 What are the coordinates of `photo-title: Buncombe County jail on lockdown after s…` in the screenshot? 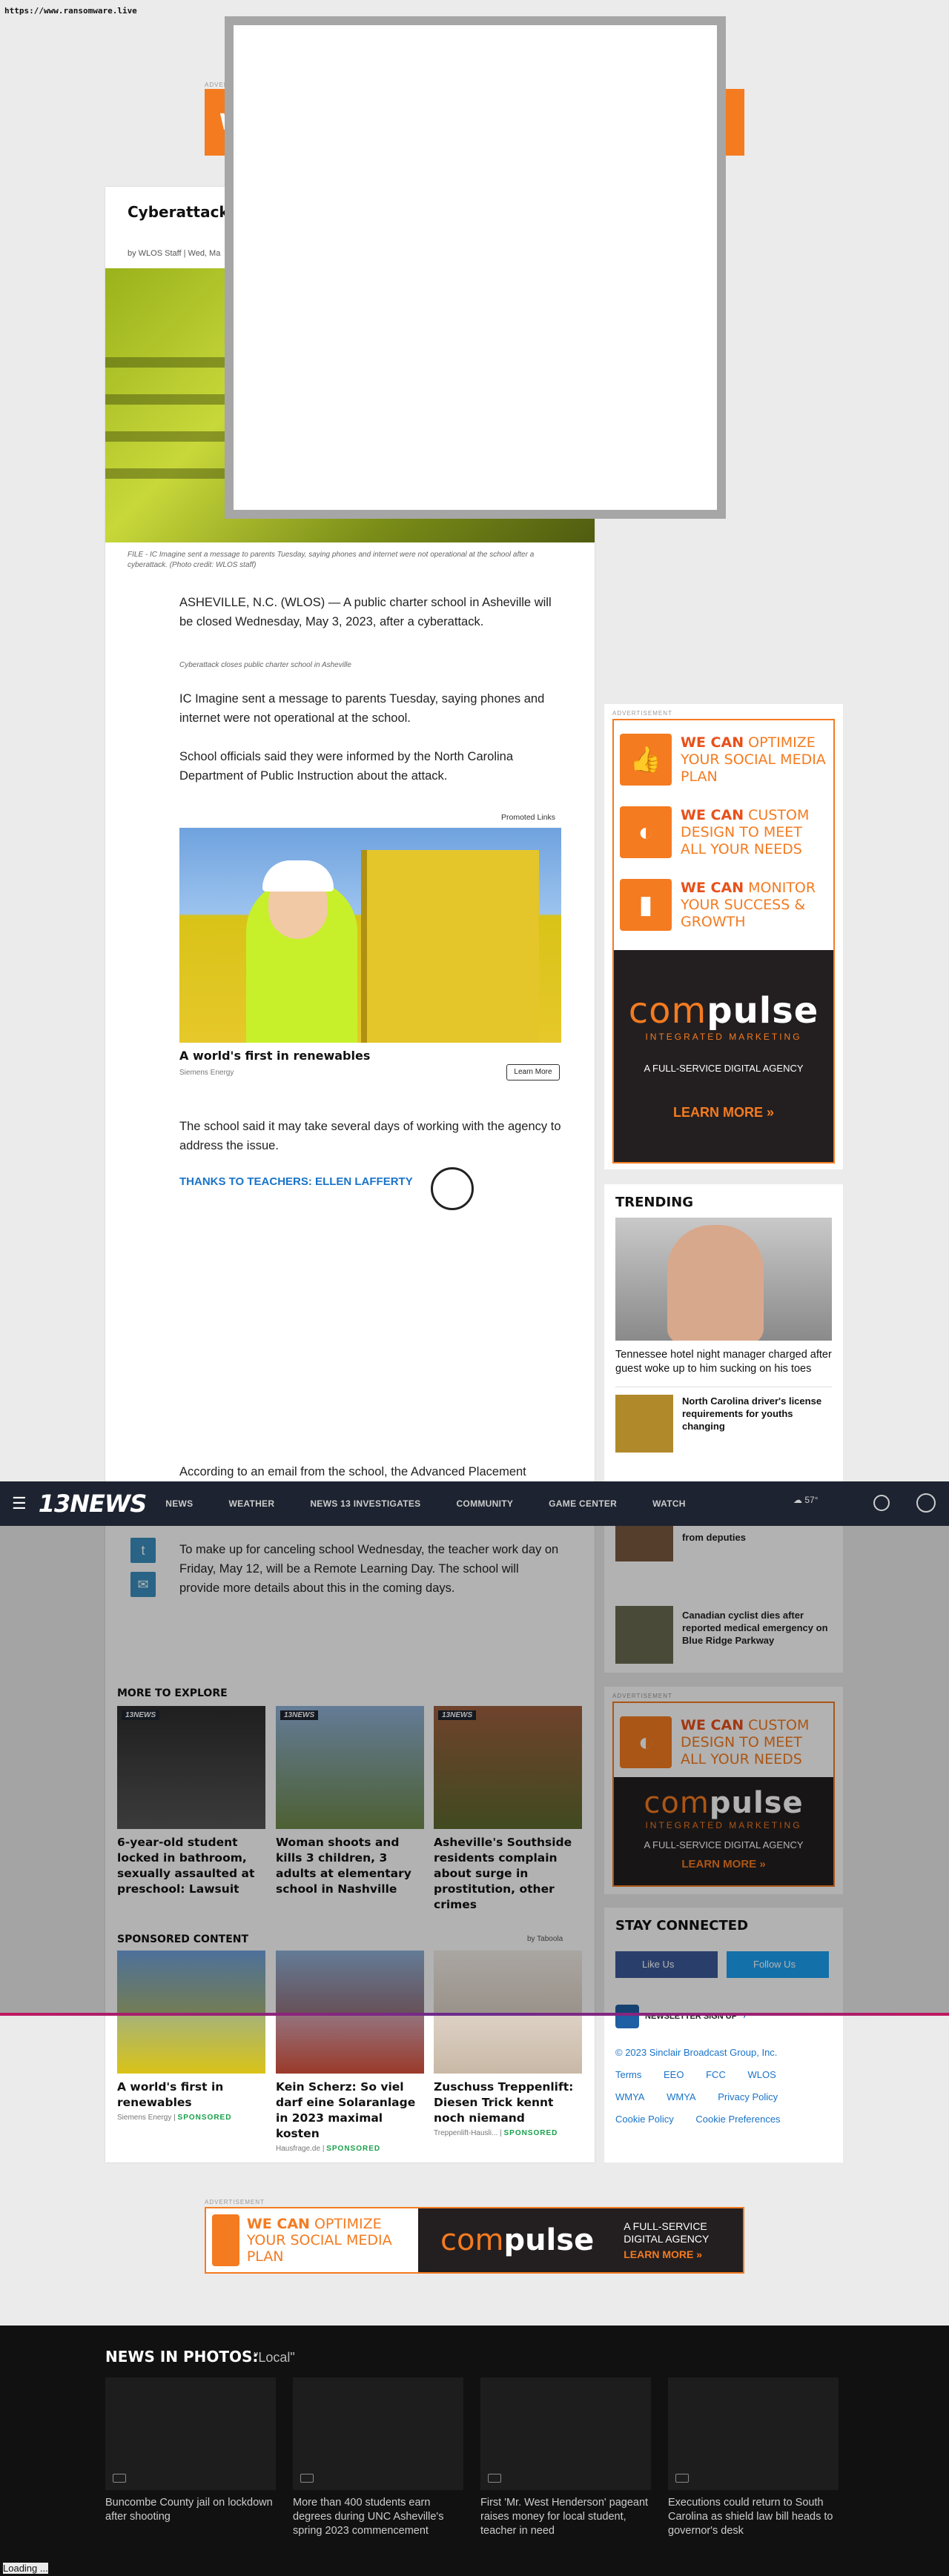 It's located at (191, 2510).